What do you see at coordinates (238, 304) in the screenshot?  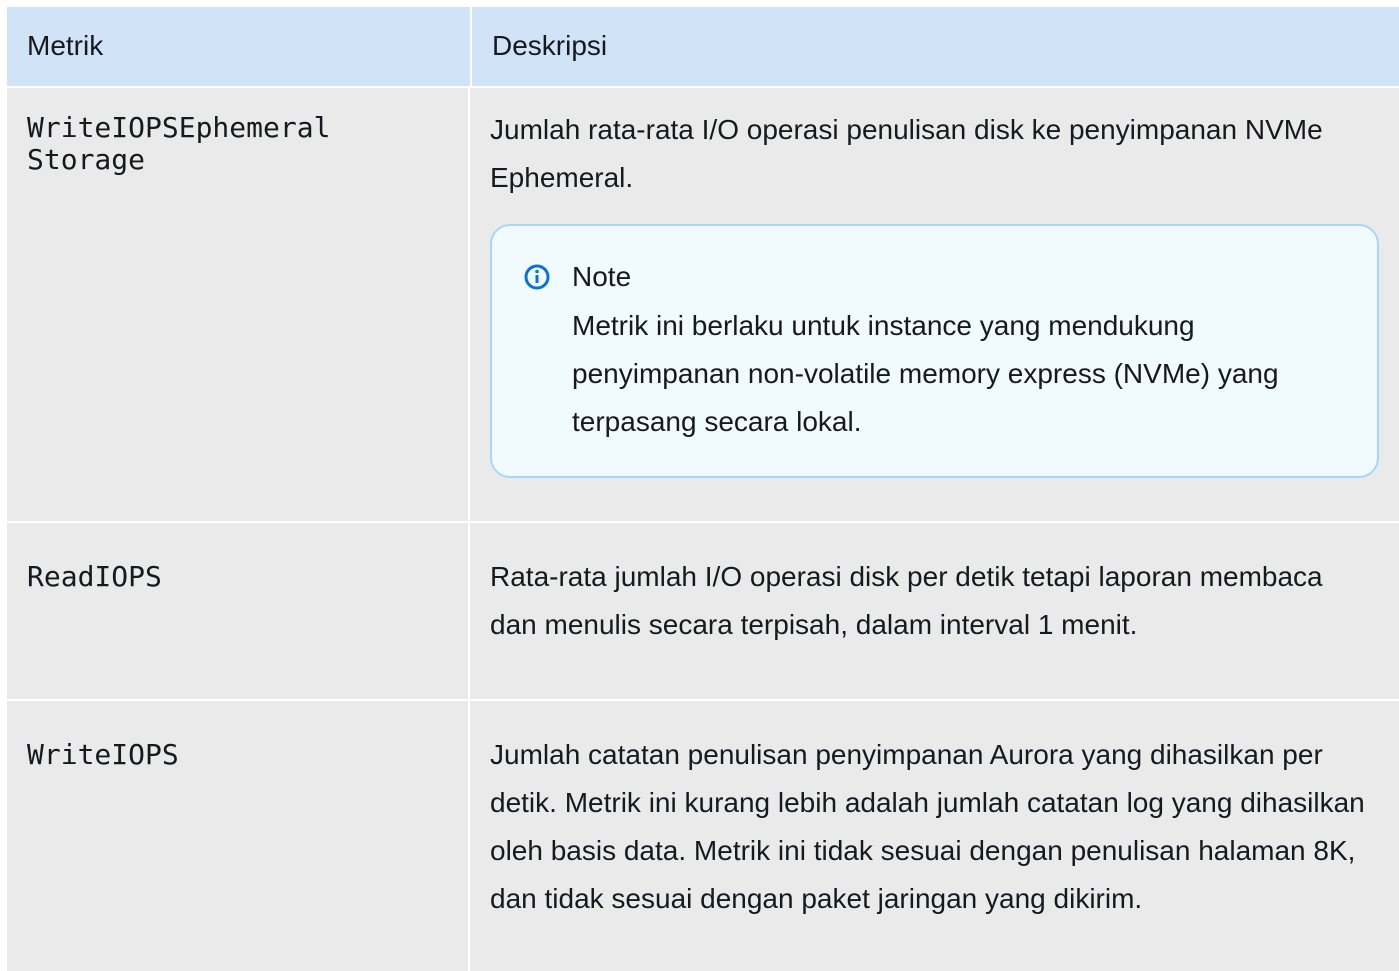 I see `metric-cell: WriteIOPSEphemeral Storage` at bounding box center [238, 304].